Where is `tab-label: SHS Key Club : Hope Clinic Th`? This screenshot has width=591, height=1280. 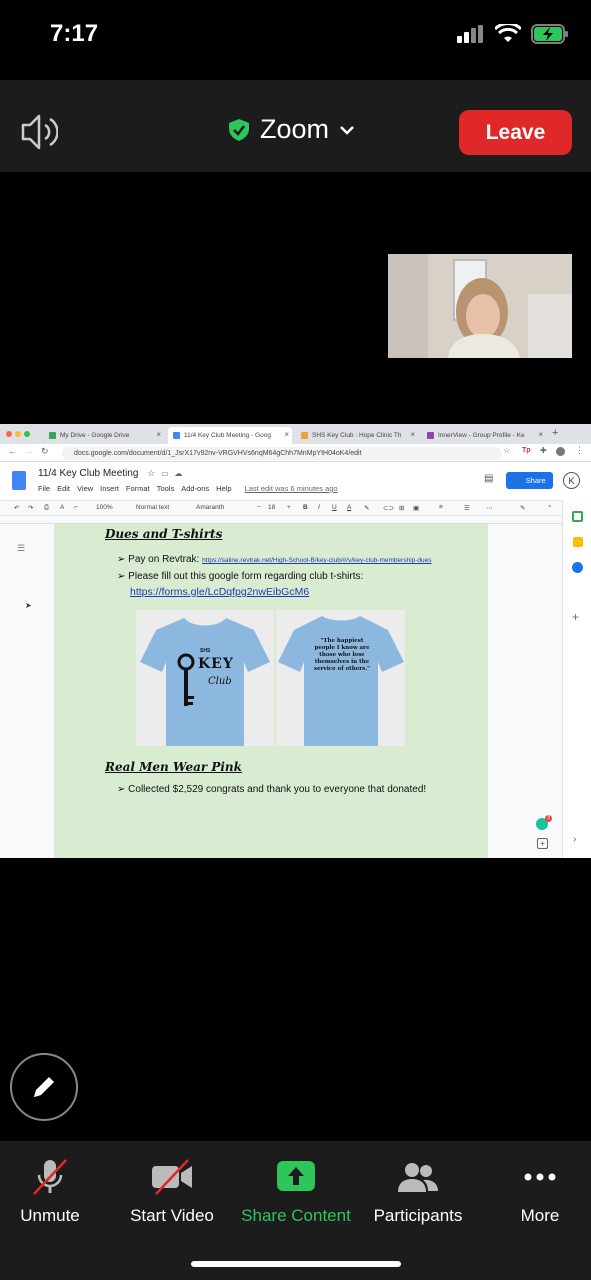
tab-label: SHS Key Club : Hope Clinic Th is located at coordinates (357, 435).